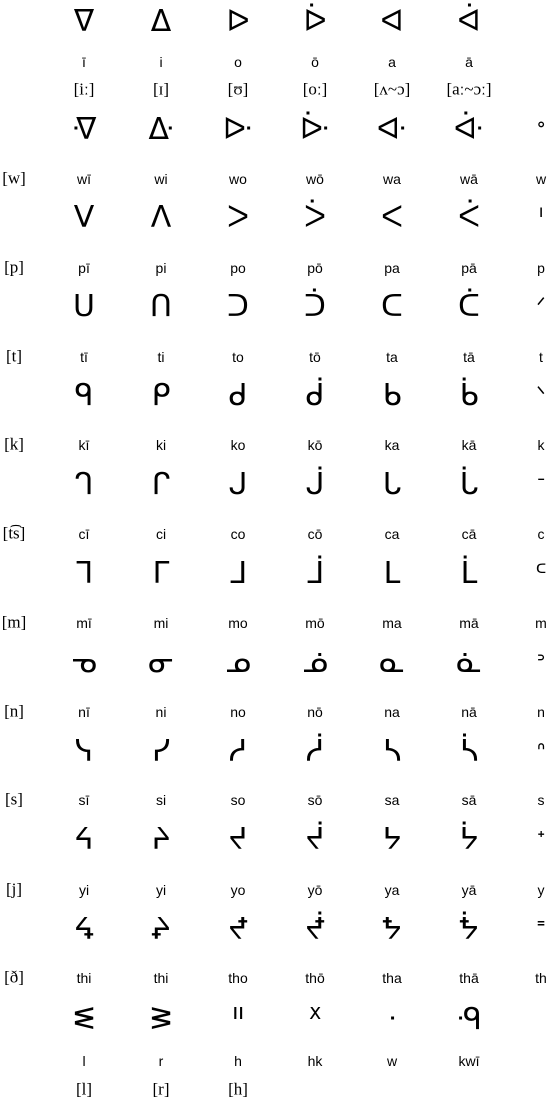  I want to click on syllabic-glyph: ᓱ, so click(238, 751).